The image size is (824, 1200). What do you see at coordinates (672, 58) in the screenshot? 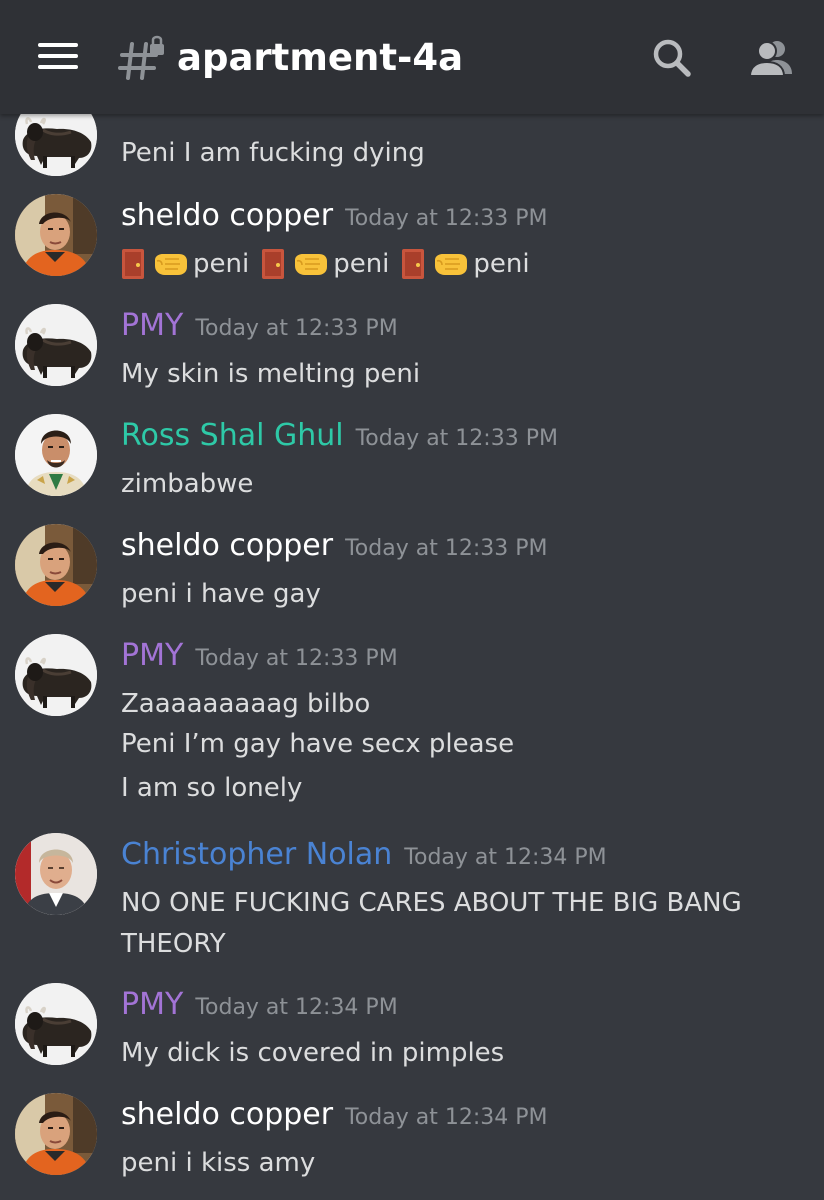
I see `search-icon` at bounding box center [672, 58].